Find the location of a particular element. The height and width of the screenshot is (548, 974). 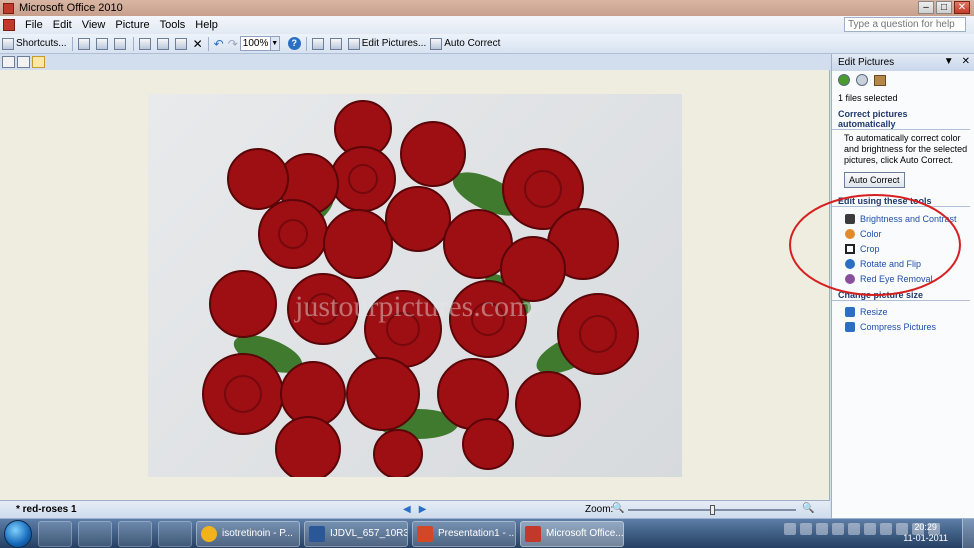

delete-button: ✕ is located at coordinates (198, 44).